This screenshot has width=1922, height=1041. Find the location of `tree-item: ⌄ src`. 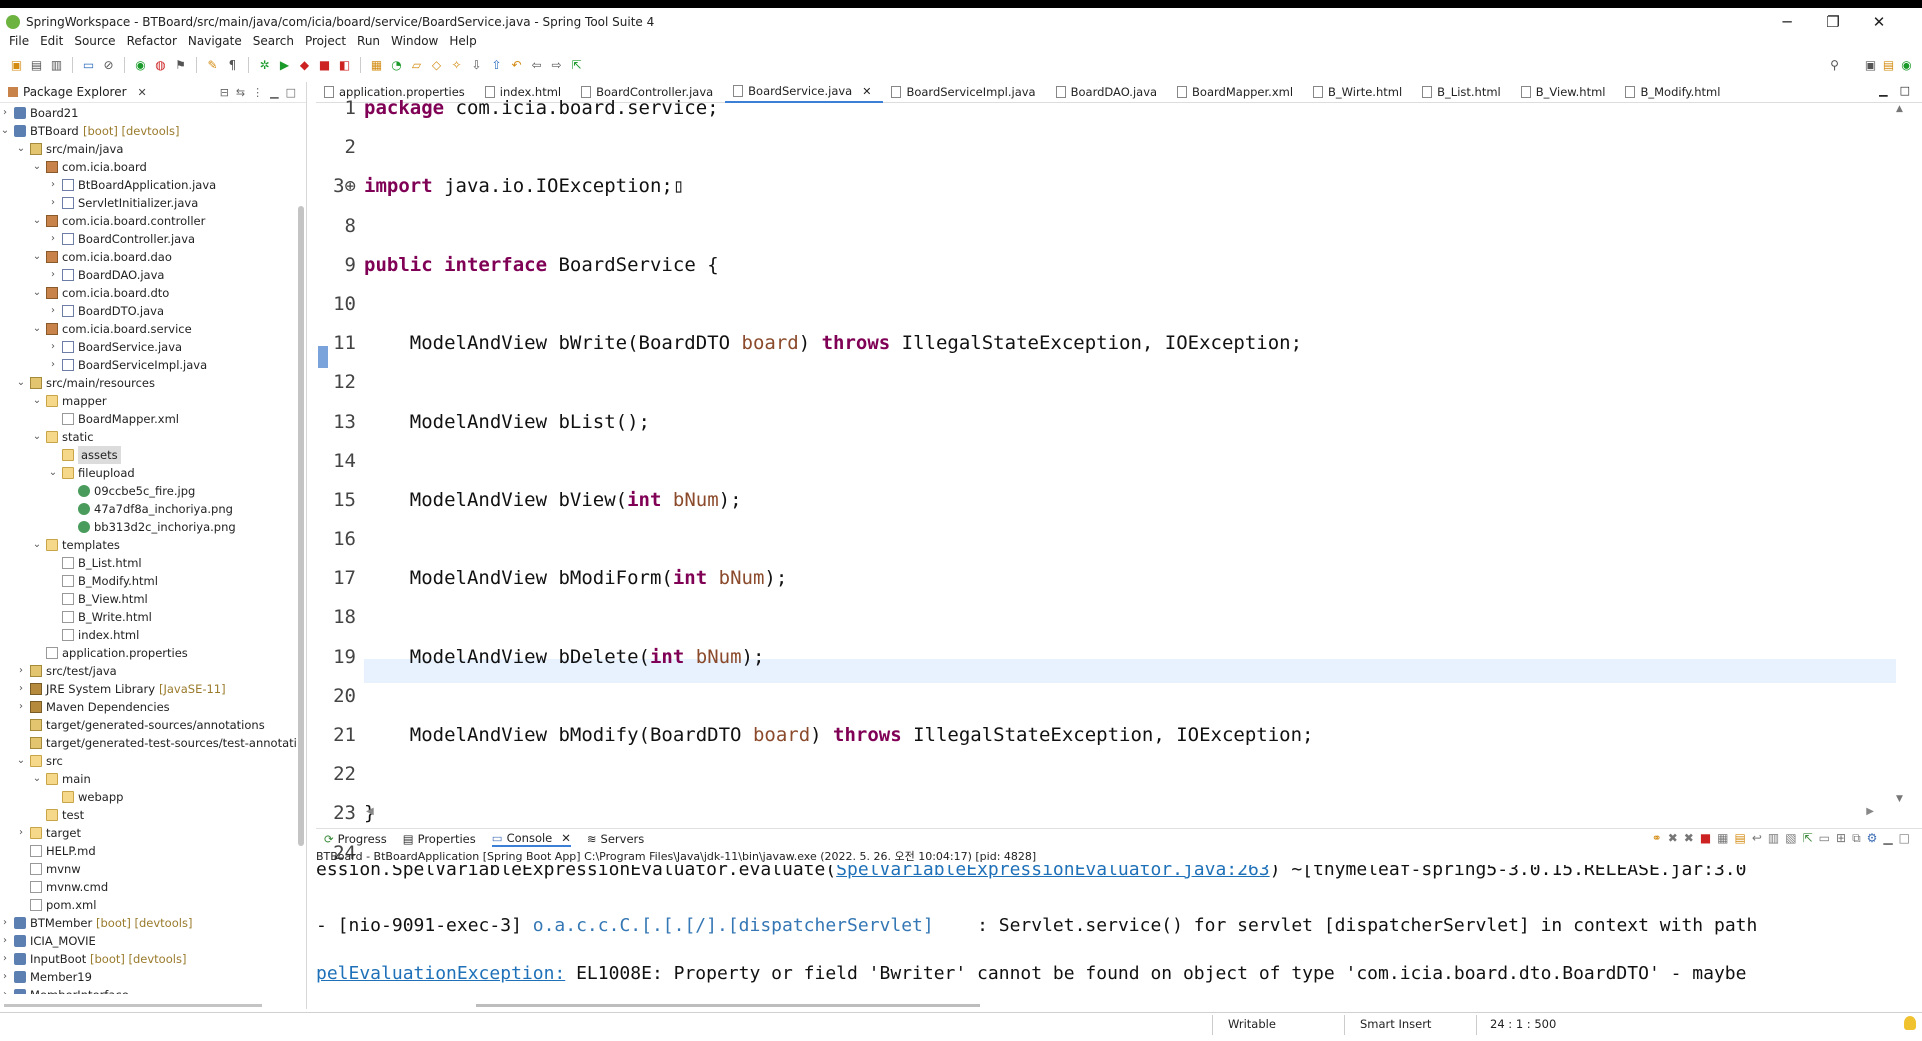

tree-item: ⌄ src is located at coordinates (148, 761).